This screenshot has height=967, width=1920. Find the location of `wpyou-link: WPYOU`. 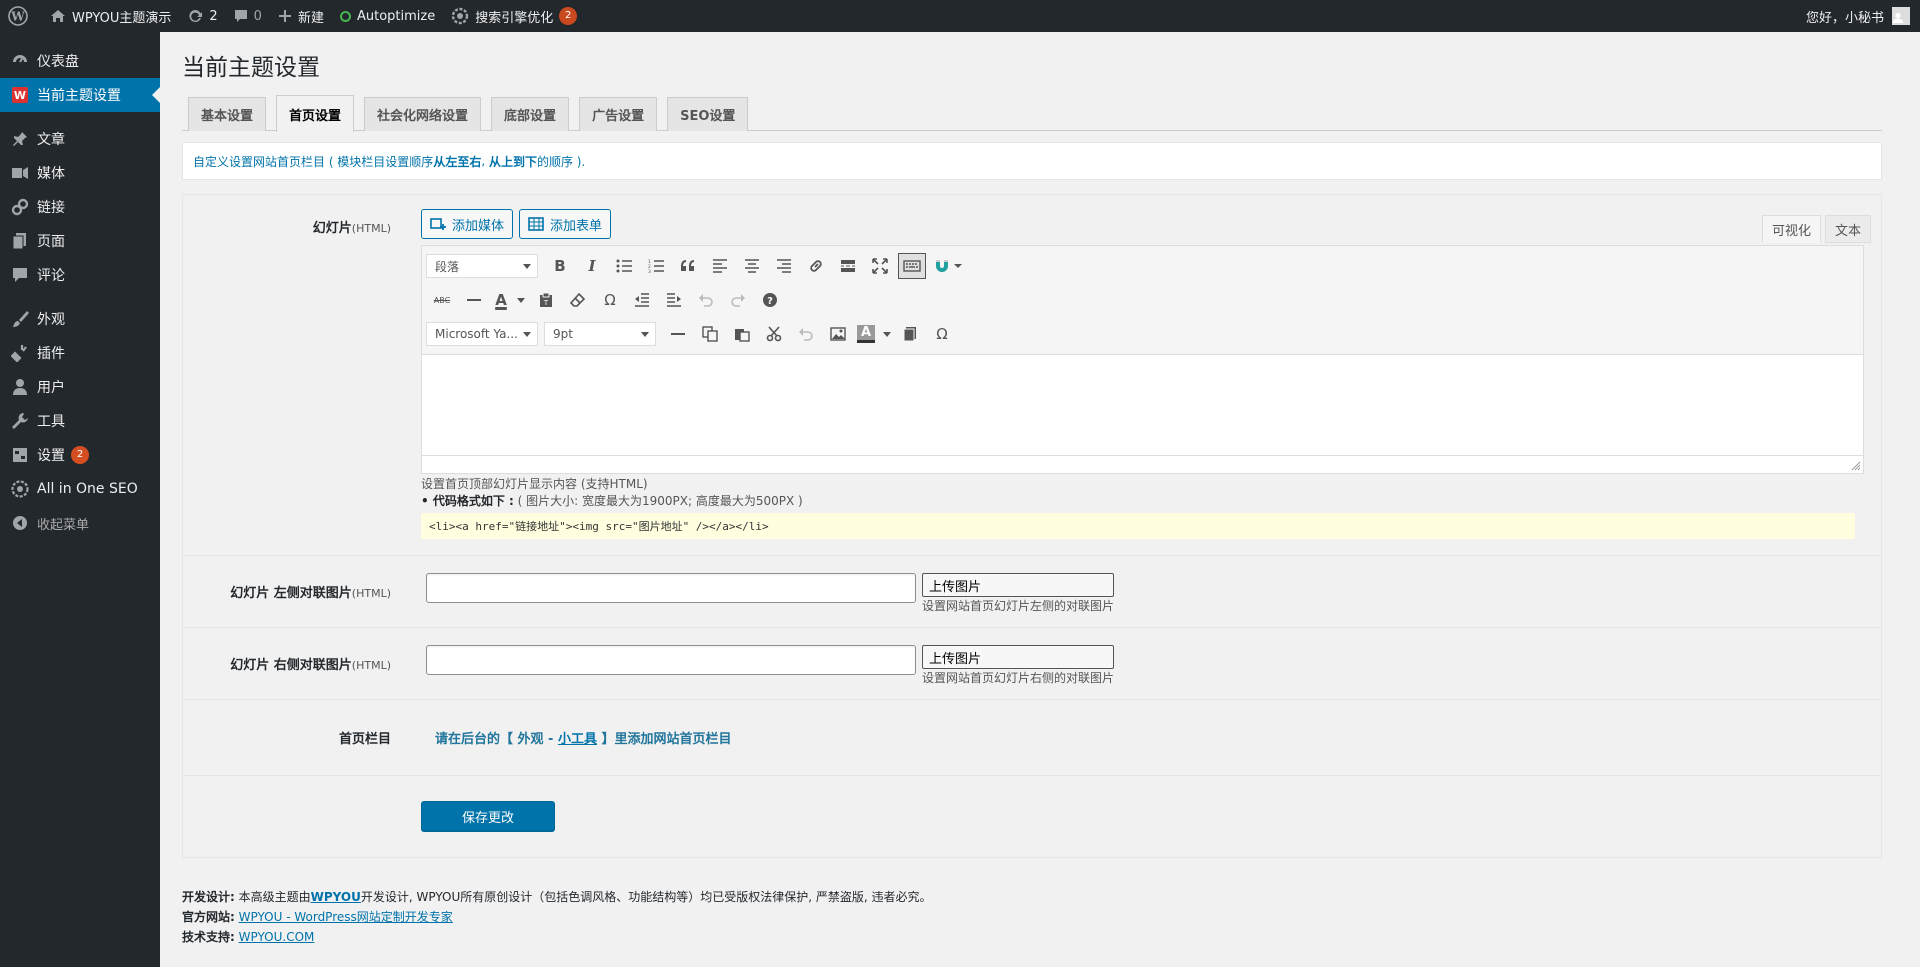

wpyou-link: WPYOU is located at coordinates (336, 897).